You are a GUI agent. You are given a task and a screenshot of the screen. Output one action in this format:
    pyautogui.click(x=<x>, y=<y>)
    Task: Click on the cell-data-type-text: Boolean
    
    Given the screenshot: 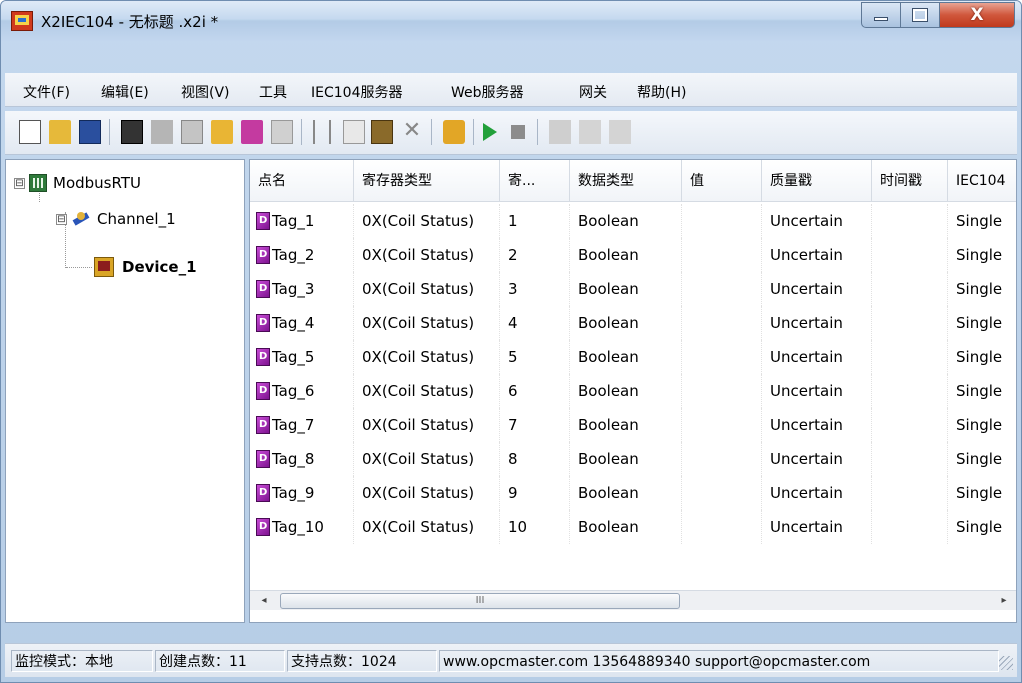 What is the action you would take?
    pyautogui.click(x=608, y=221)
    